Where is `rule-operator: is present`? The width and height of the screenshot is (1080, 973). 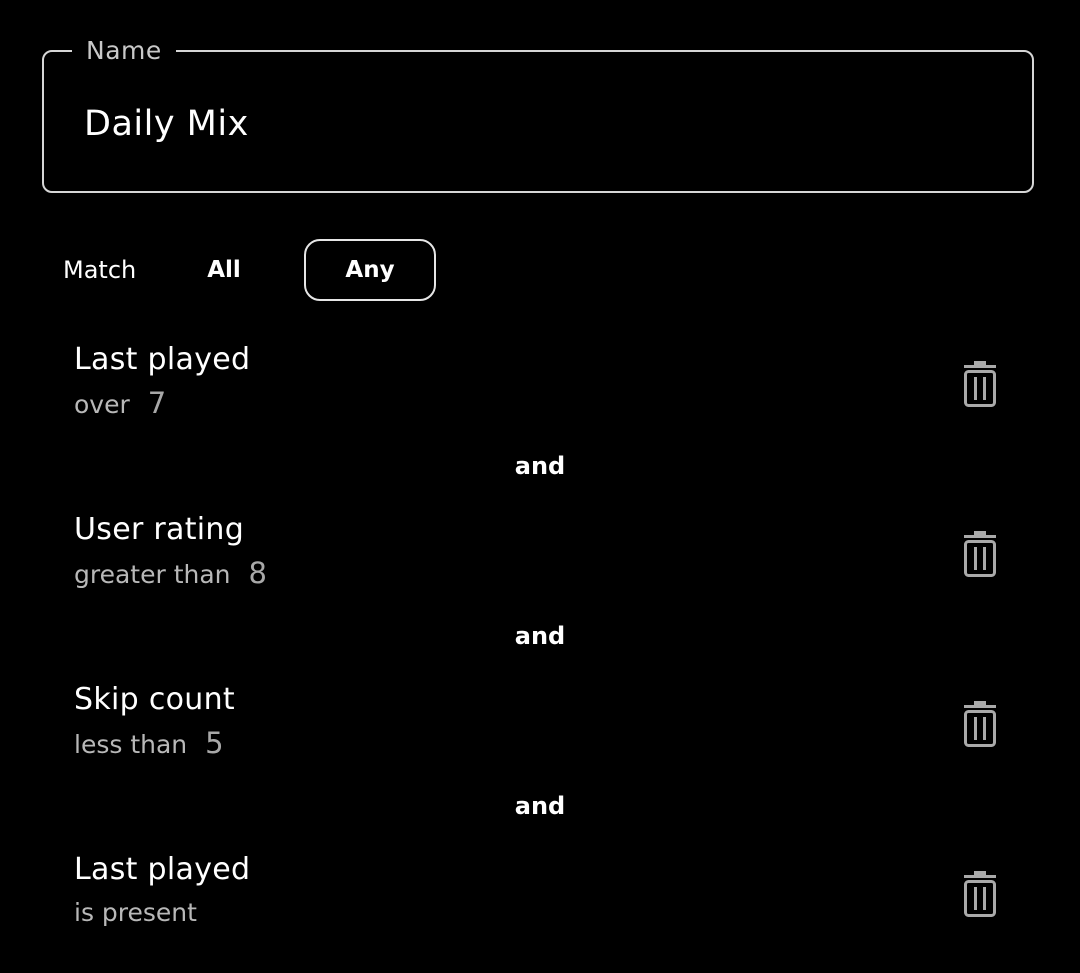
rule-operator: is present is located at coordinates (135, 912).